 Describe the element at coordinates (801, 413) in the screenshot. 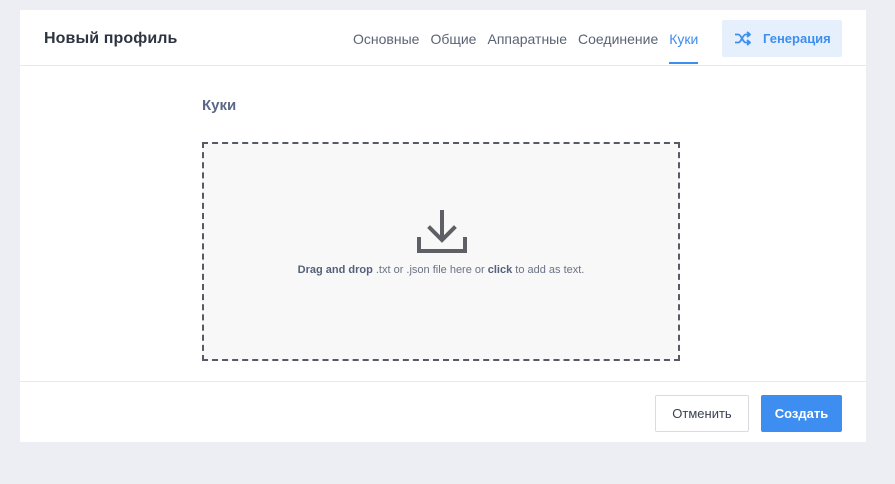

I see `create-button: Создать` at that location.